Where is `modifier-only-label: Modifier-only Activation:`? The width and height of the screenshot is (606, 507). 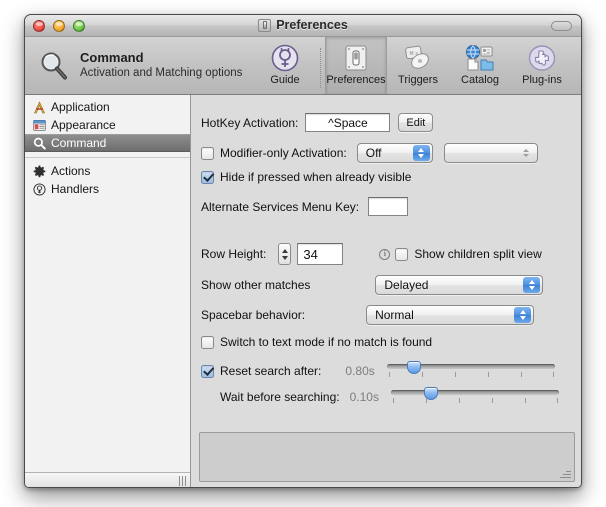
modifier-only-label: Modifier-only Activation: is located at coordinates (283, 153).